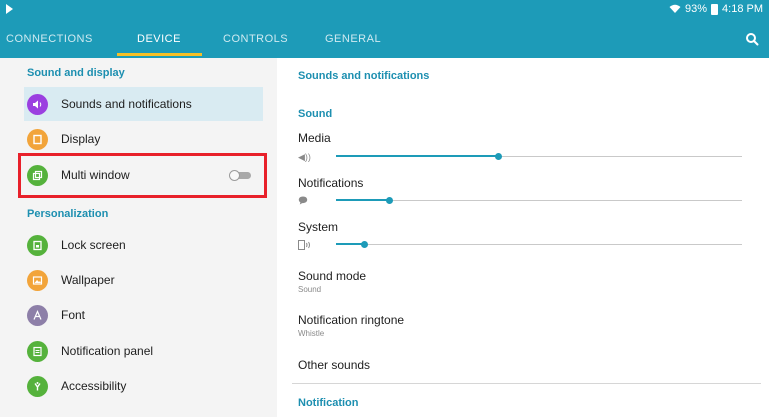  Describe the element at coordinates (68, 214) in the screenshot. I see `section-header-personalization: Personalization` at that location.